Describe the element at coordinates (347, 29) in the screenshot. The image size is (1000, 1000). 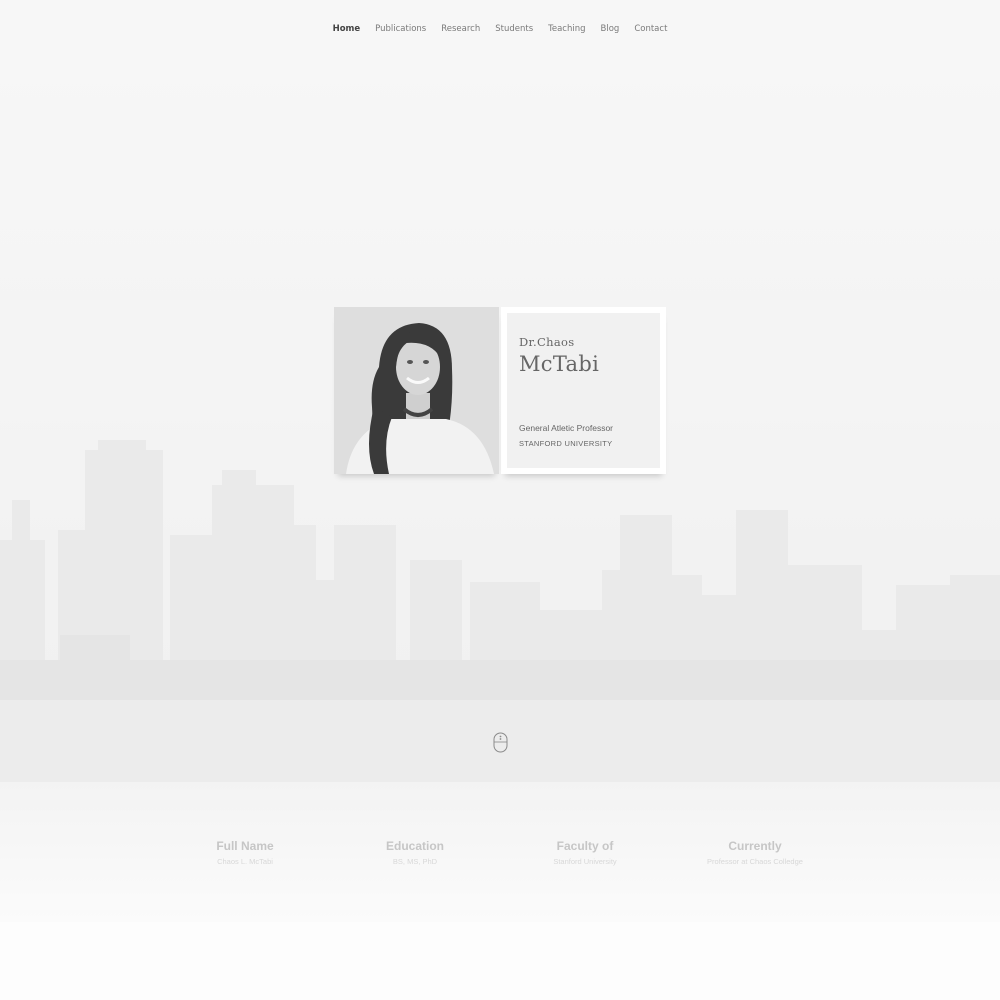
I see `nav-home: Home` at that location.